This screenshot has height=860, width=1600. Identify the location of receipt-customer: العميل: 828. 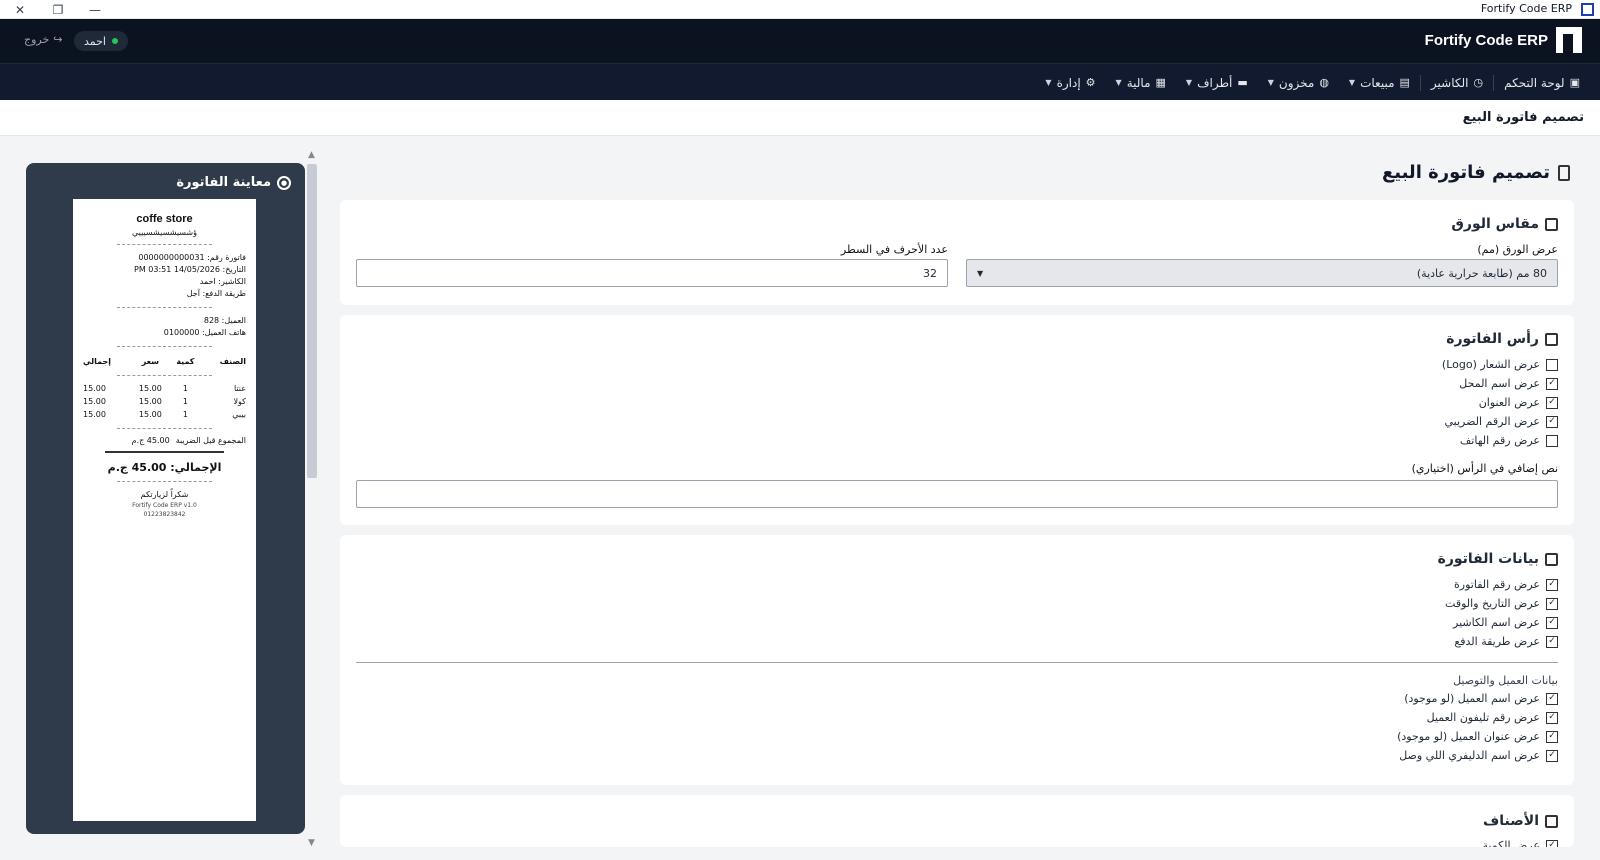
(224, 320).